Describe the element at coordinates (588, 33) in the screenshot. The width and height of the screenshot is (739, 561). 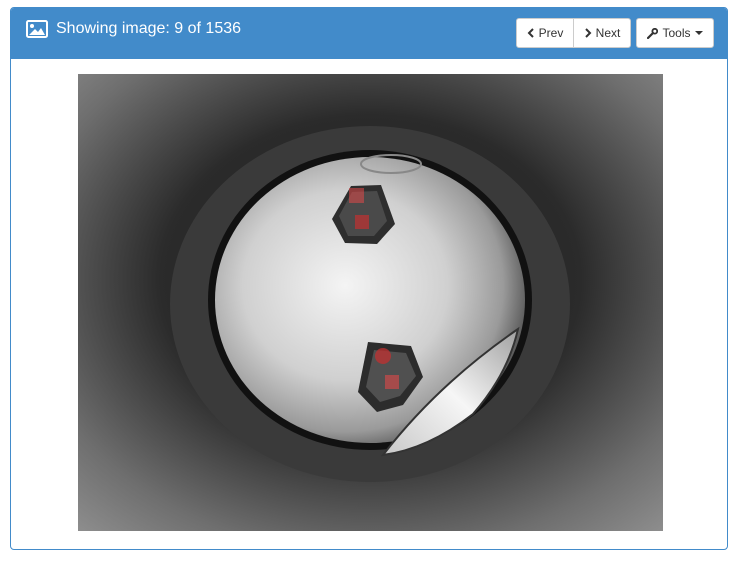
I see `chevron-right-icon` at that location.